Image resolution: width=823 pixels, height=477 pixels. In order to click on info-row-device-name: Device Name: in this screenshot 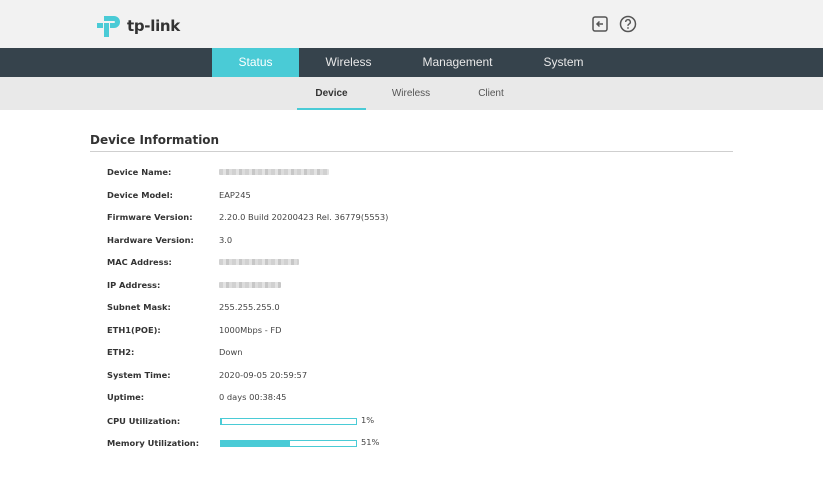, I will do `click(407, 174)`.